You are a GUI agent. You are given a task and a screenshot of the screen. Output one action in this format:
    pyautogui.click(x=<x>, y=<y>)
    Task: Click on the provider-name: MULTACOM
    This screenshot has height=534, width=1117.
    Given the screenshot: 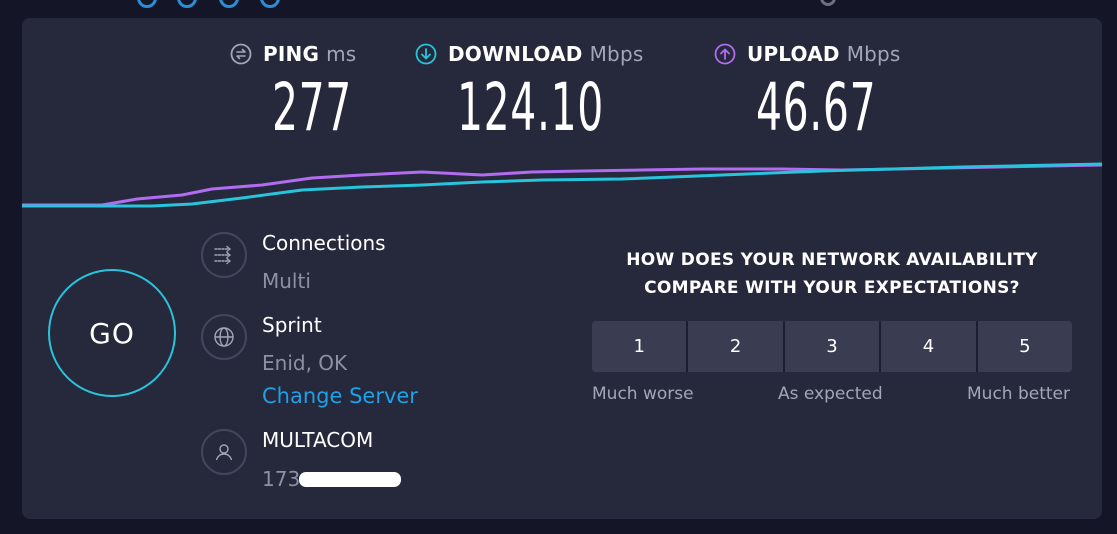 What is the action you would take?
    pyautogui.click(x=318, y=440)
    